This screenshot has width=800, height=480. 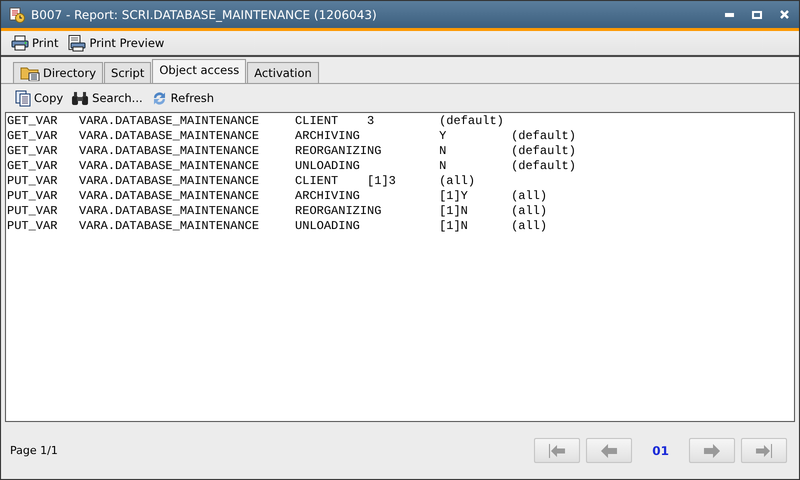 What do you see at coordinates (292, 151) in the screenshot?
I see `report-line: GET_VAR VARA.DATABASE_MAINTENANCE REORGANIZING N (default)` at bounding box center [292, 151].